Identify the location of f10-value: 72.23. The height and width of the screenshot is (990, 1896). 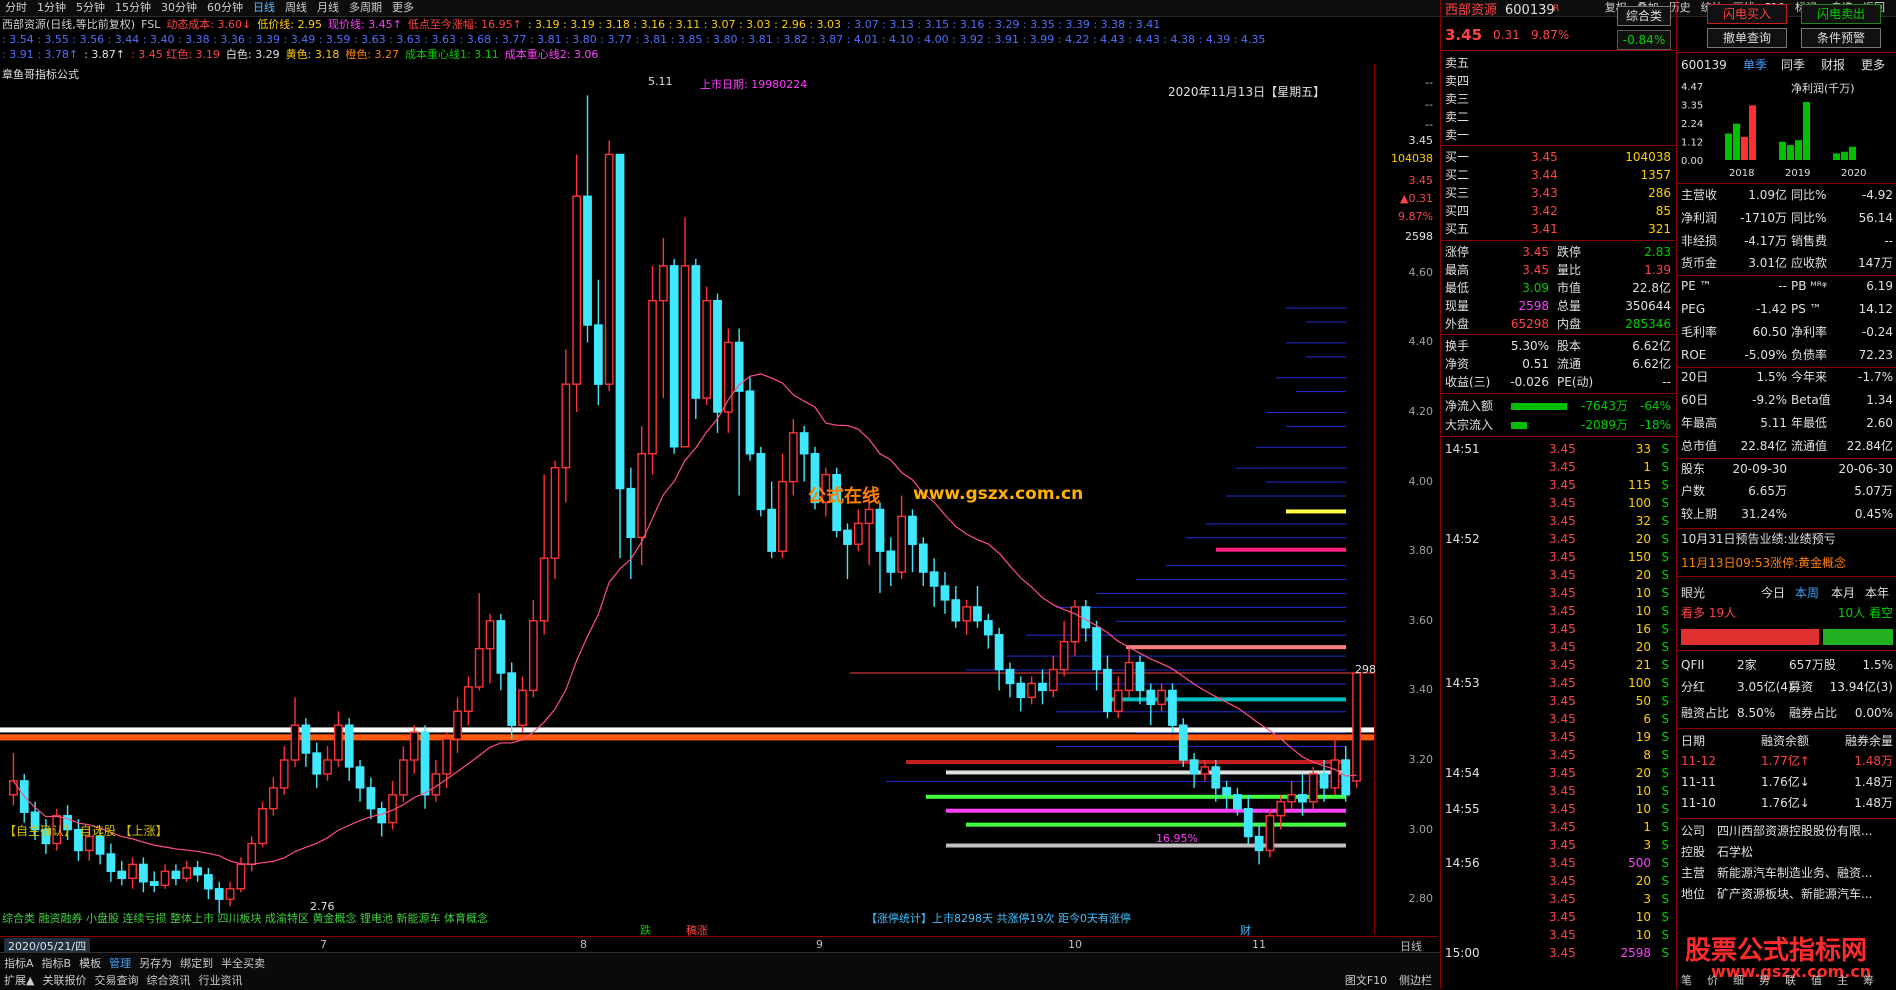
(1875, 354).